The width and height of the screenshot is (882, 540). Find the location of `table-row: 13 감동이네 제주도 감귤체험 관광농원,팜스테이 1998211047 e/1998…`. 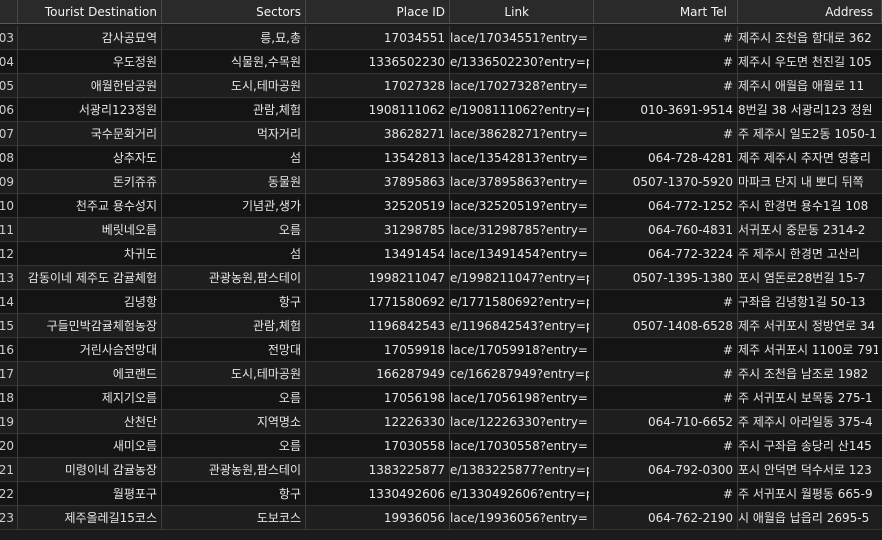

table-row: 13 감동이네 제주도 감귤체험 관광농원,팜스테이 1998211047 e/1998… is located at coordinates (441, 278).